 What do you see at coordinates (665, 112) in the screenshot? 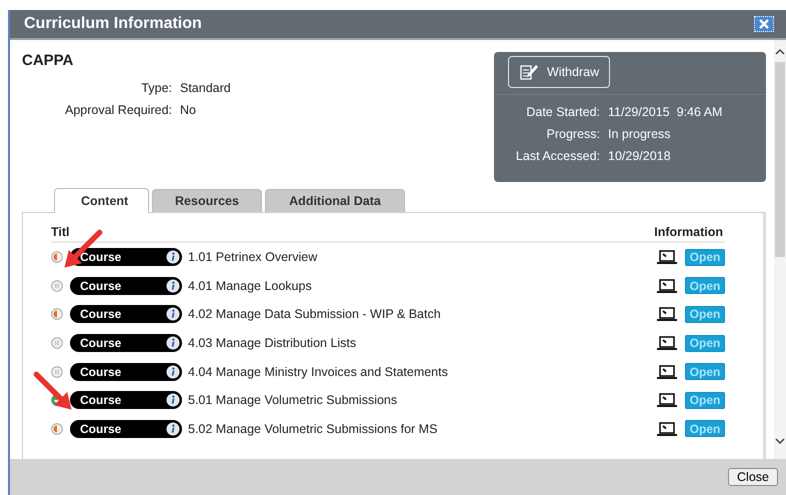
I see `field-value: 11/29/2015 9:46 AM` at bounding box center [665, 112].